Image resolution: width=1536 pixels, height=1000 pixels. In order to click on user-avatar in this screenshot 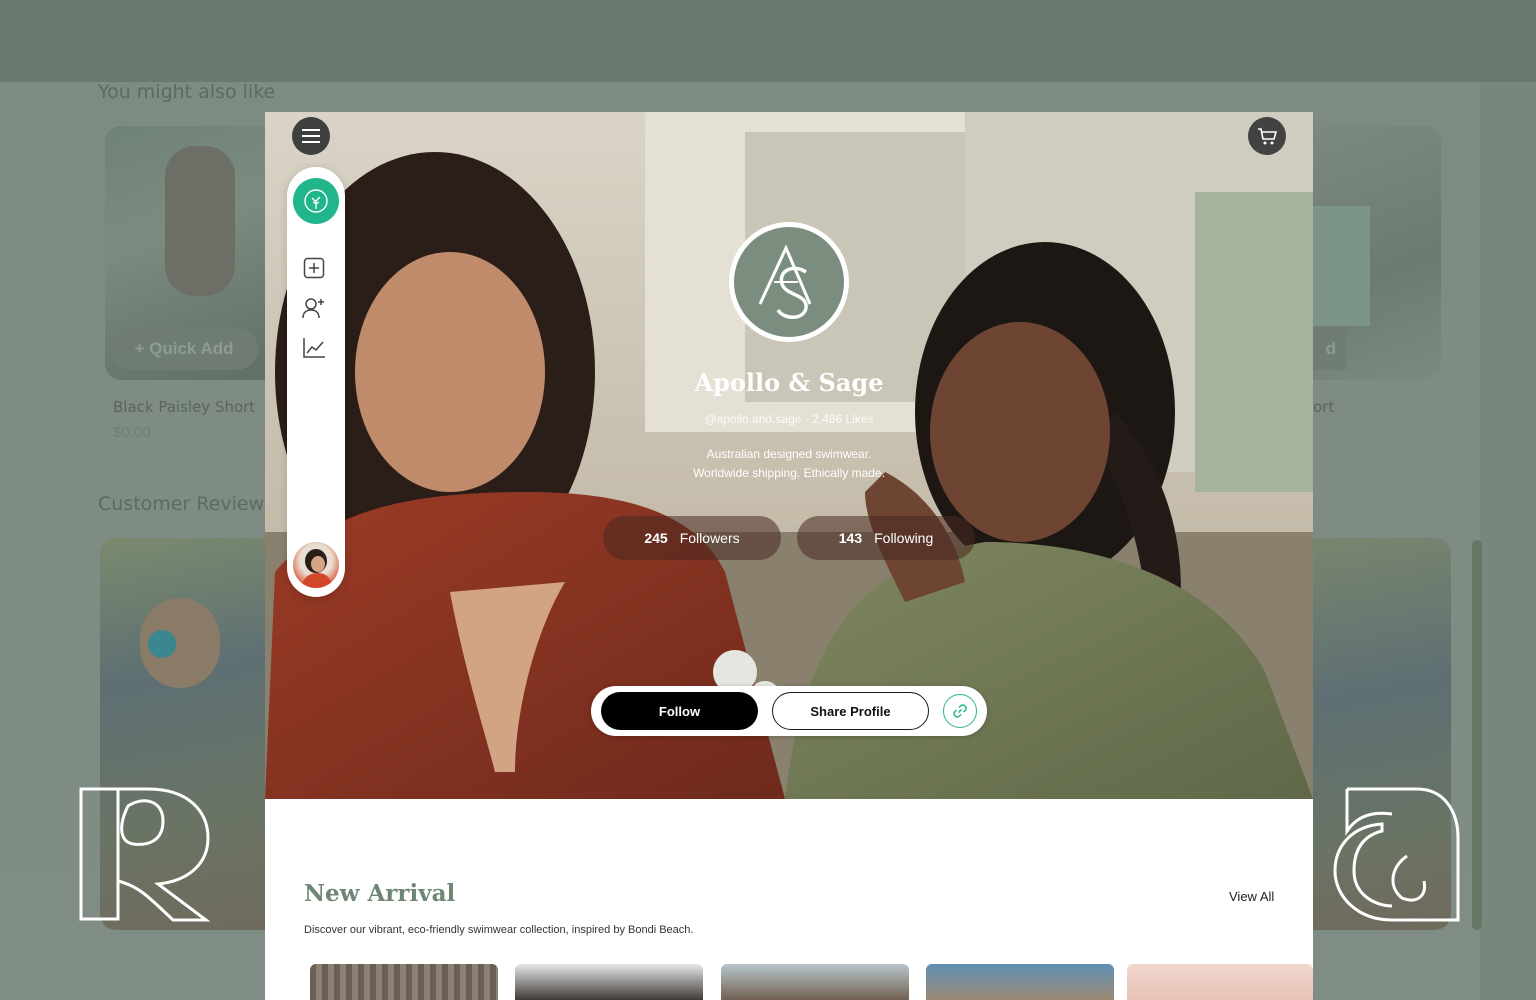, I will do `click(316, 565)`.